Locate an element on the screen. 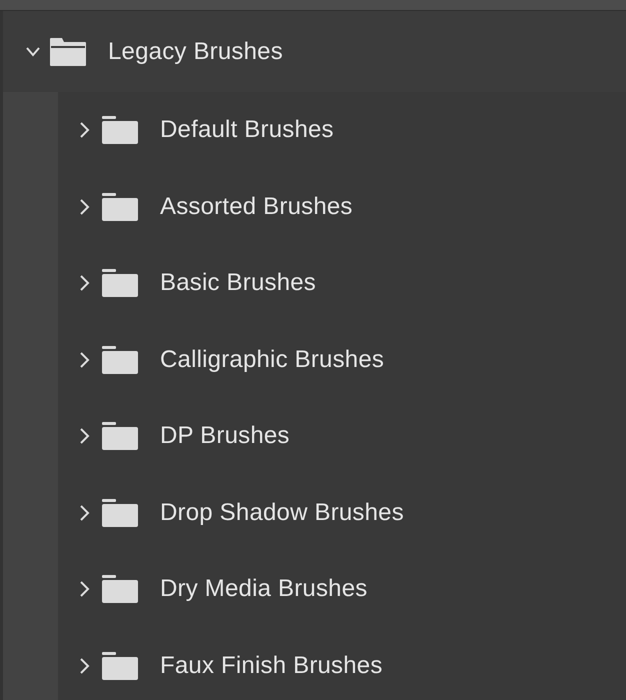 The height and width of the screenshot is (700, 626). folder-label: DP Brushes is located at coordinates (225, 436).